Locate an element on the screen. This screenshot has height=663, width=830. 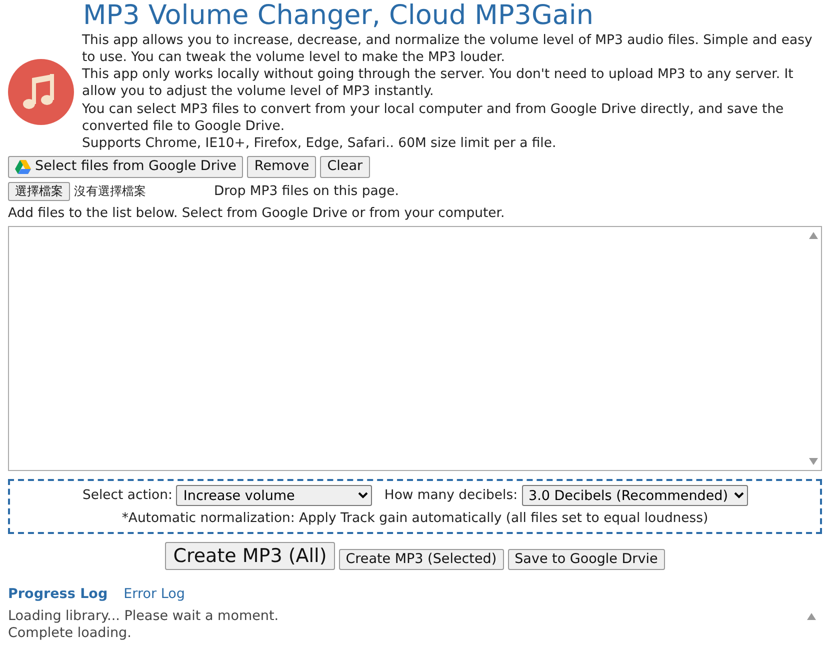
page-title: MP3 Volume Changer, Cloud MP3Gain is located at coordinates (338, 16).